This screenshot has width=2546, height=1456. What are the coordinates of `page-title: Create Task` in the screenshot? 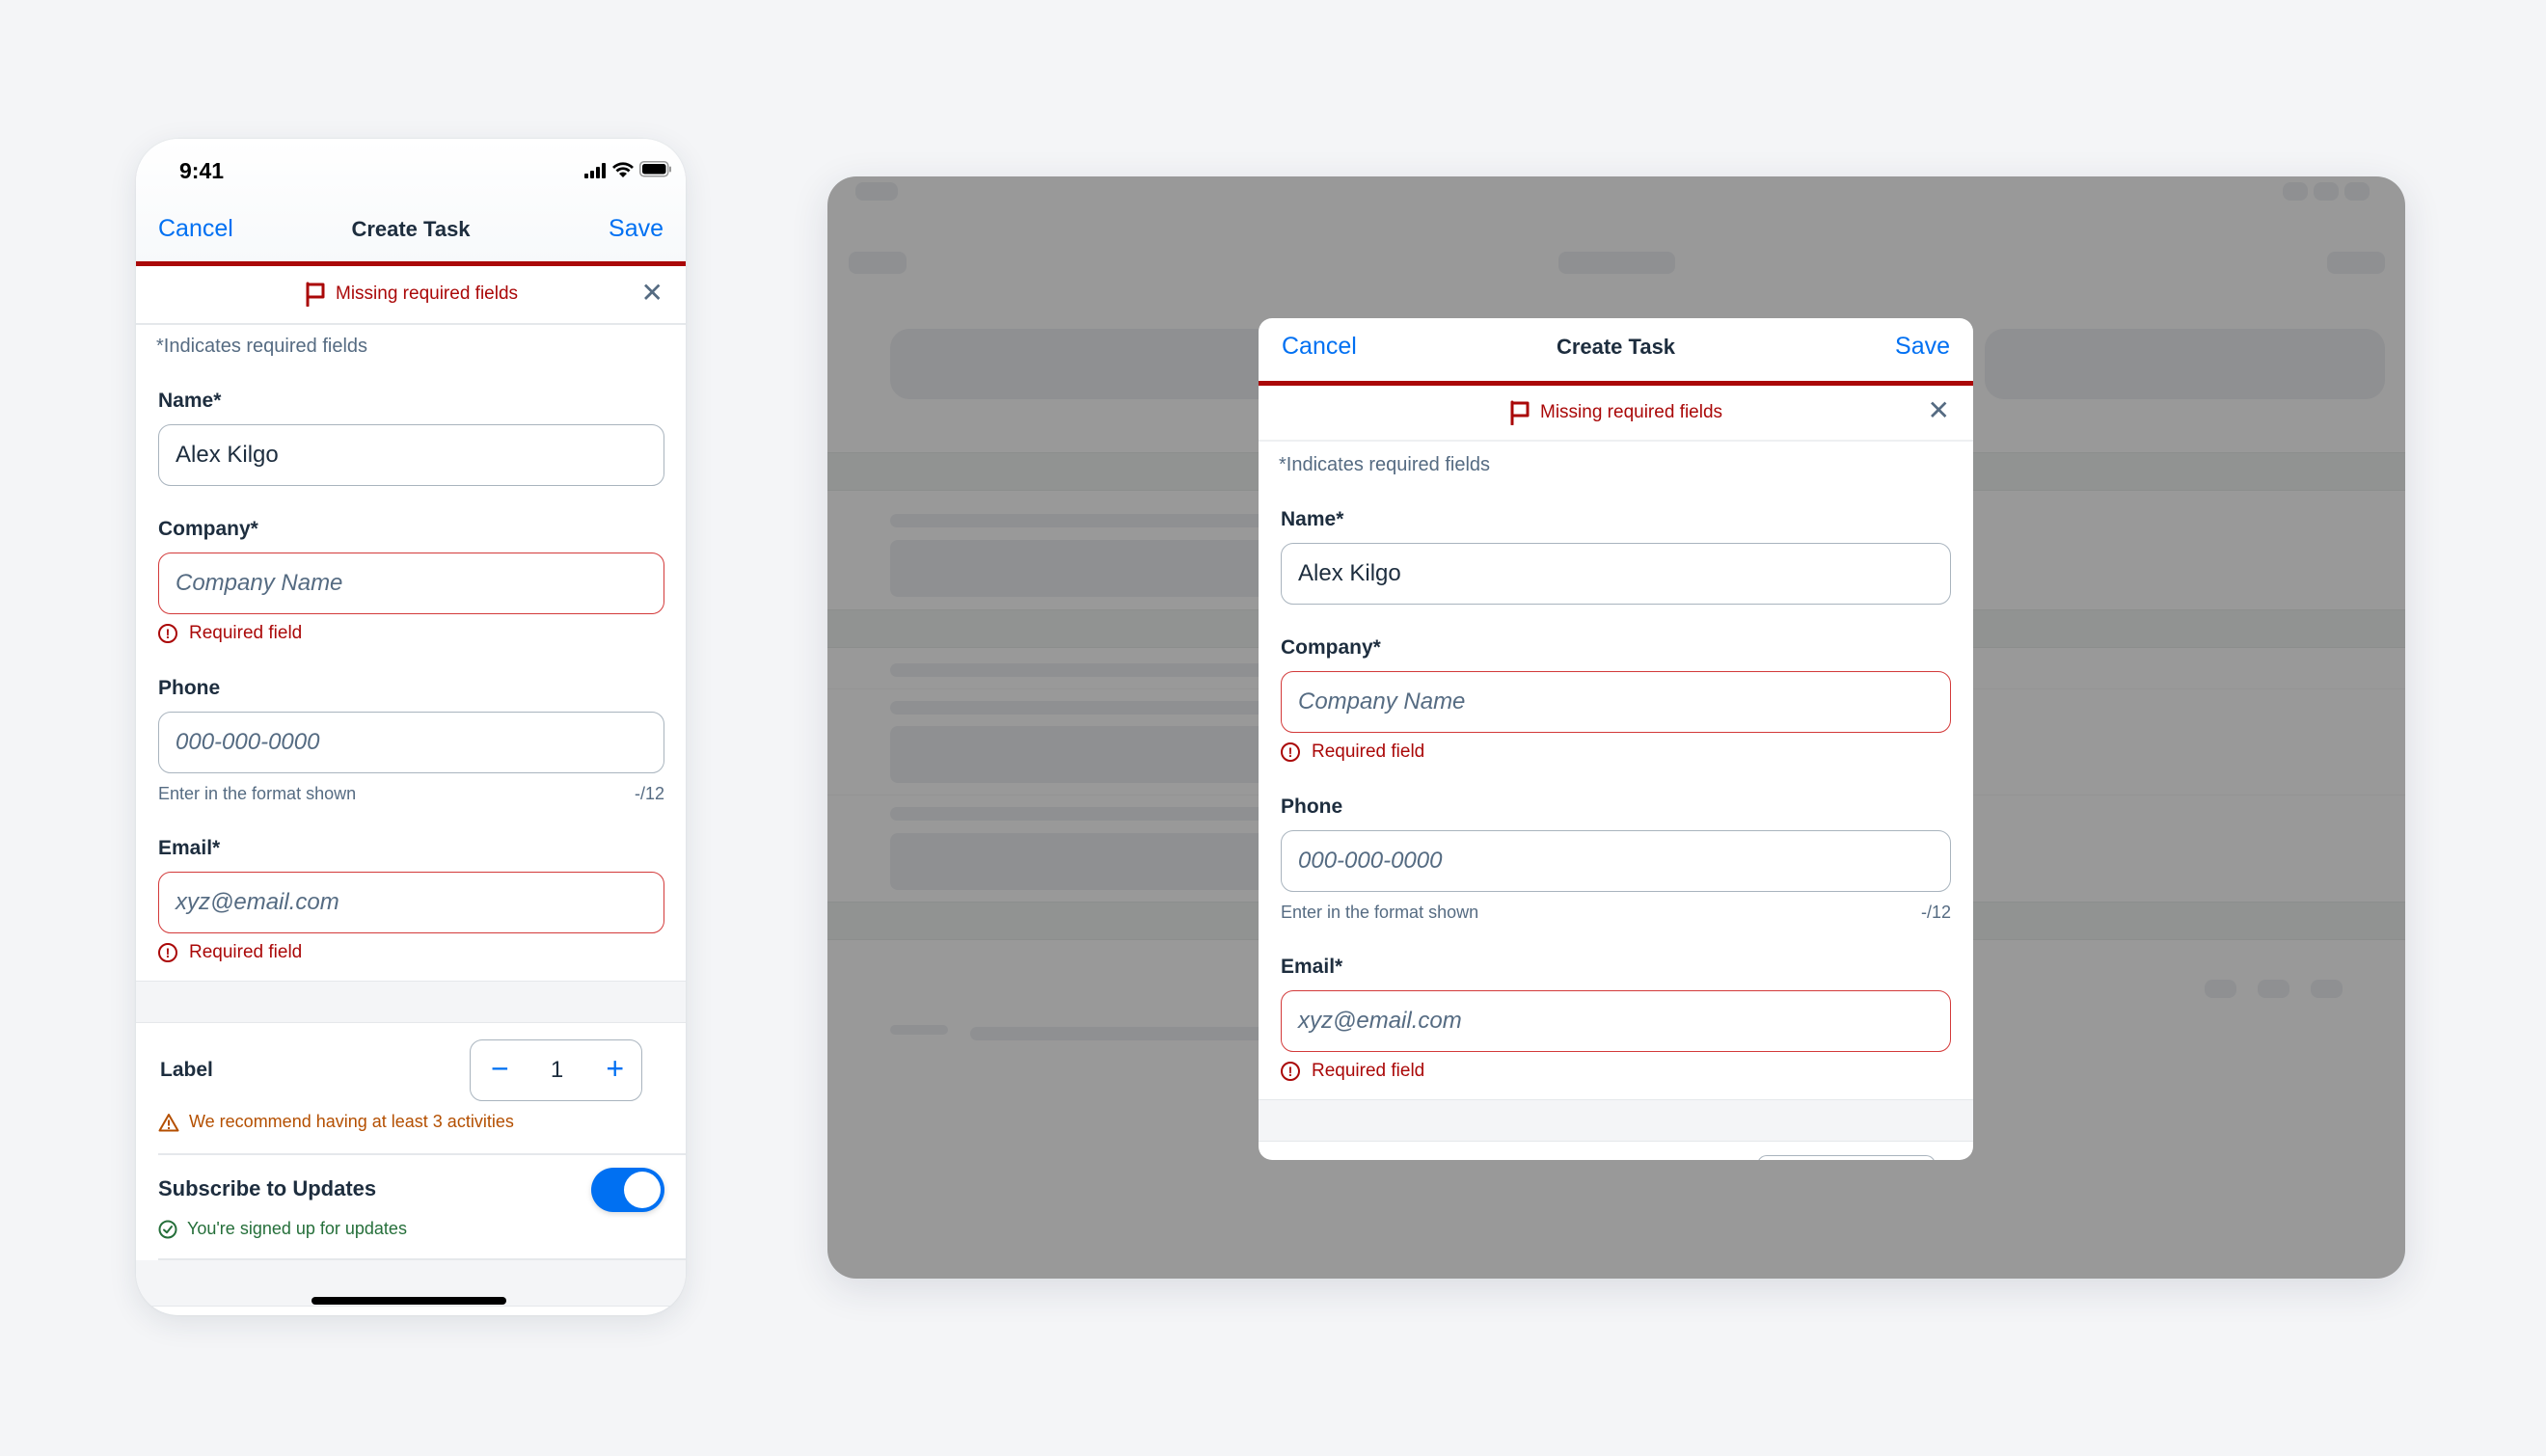 It's located at (411, 229).